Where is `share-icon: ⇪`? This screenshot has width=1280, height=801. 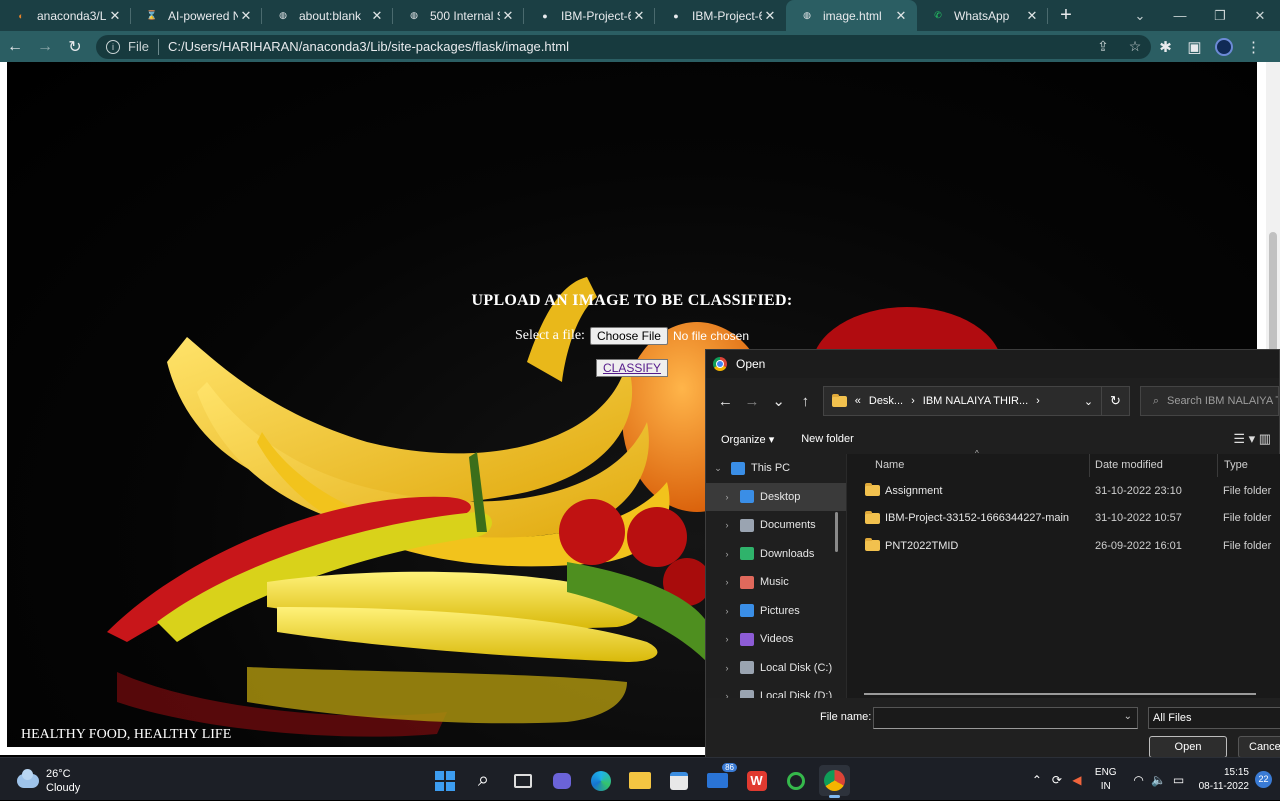
share-icon: ⇪ is located at coordinates (1103, 46).